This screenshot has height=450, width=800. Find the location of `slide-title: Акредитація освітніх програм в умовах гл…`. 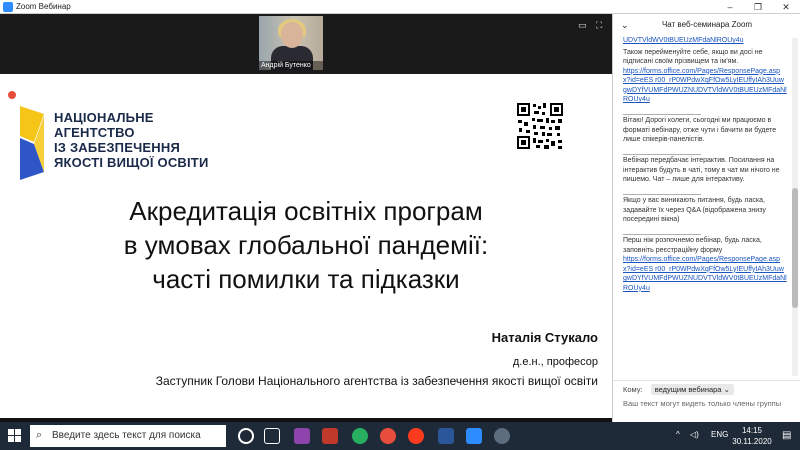

slide-title: Акредитація освітніх програм в умовах гл… is located at coordinates (306, 245).